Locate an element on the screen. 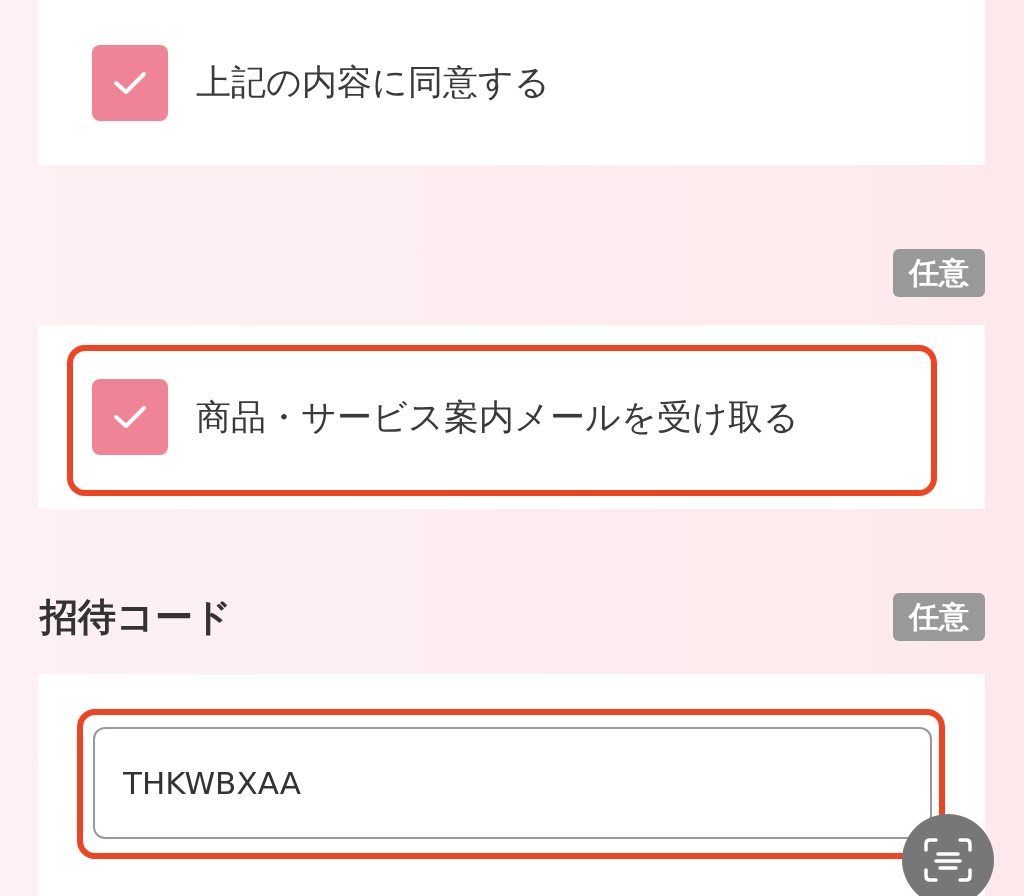 This screenshot has height=896, width=1024. checkbox-label: 商品・サービス案内メールを受け取る is located at coordinates (497, 417).